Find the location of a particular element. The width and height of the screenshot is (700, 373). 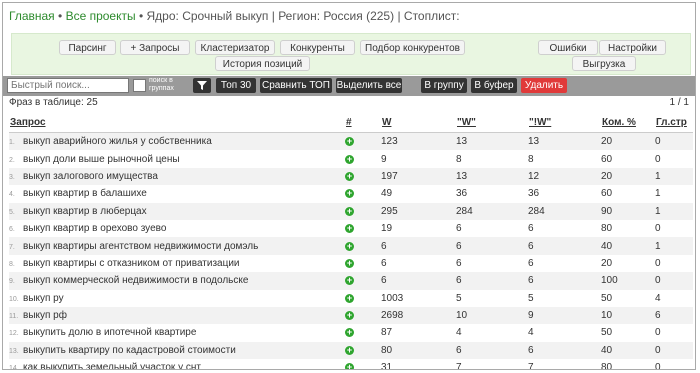

commercial-cell: 80 is located at coordinates (607, 366).